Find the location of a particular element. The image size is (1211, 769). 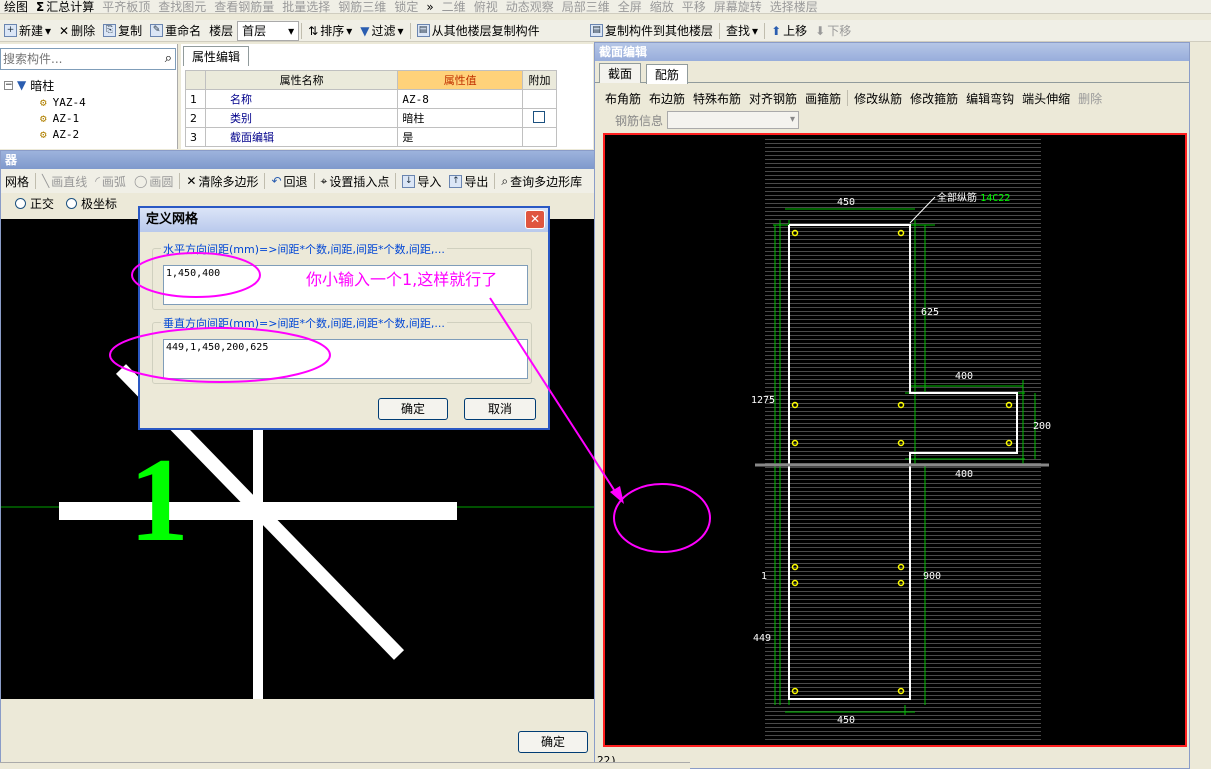

search-box: ⌕ is located at coordinates (88, 59).